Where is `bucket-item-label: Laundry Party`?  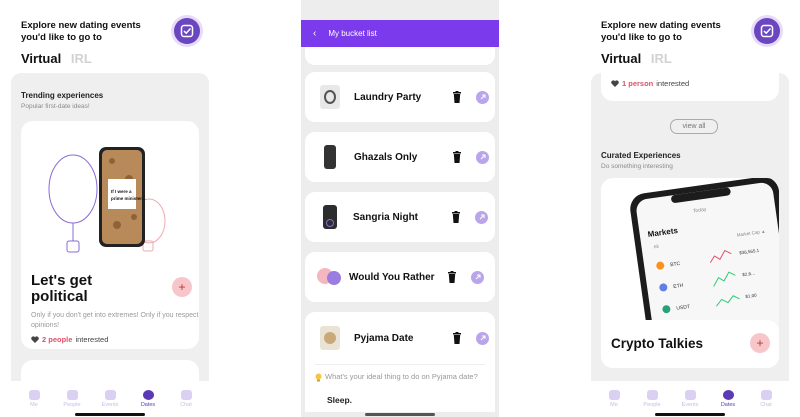
bucket-item-label: Laundry Party is located at coordinates (388, 97).